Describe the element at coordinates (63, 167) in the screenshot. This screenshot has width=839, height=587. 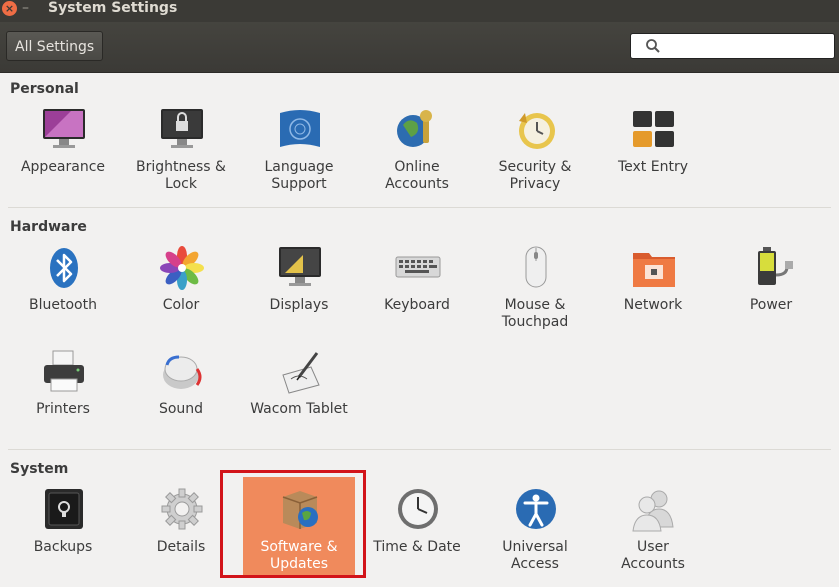
I see `item-label: Appearance` at that location.